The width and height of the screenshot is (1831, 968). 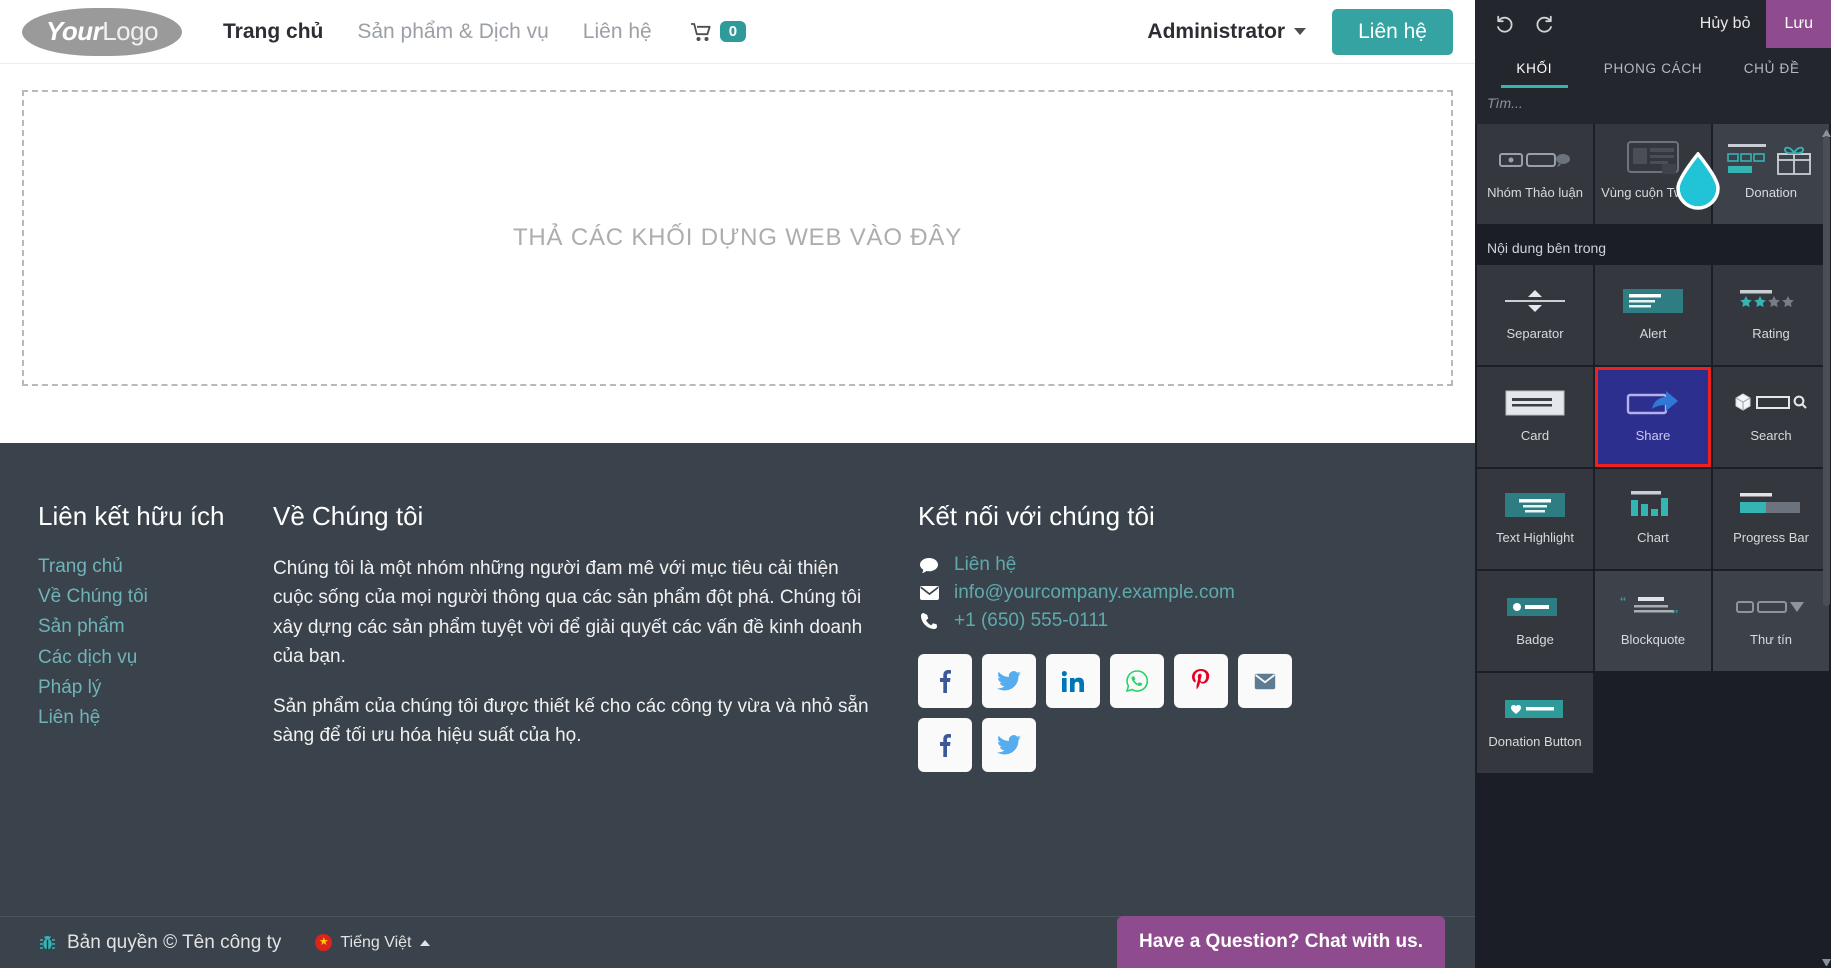 I want to click on vietnam-flag-icon: ★, so click(x=324, y=942).